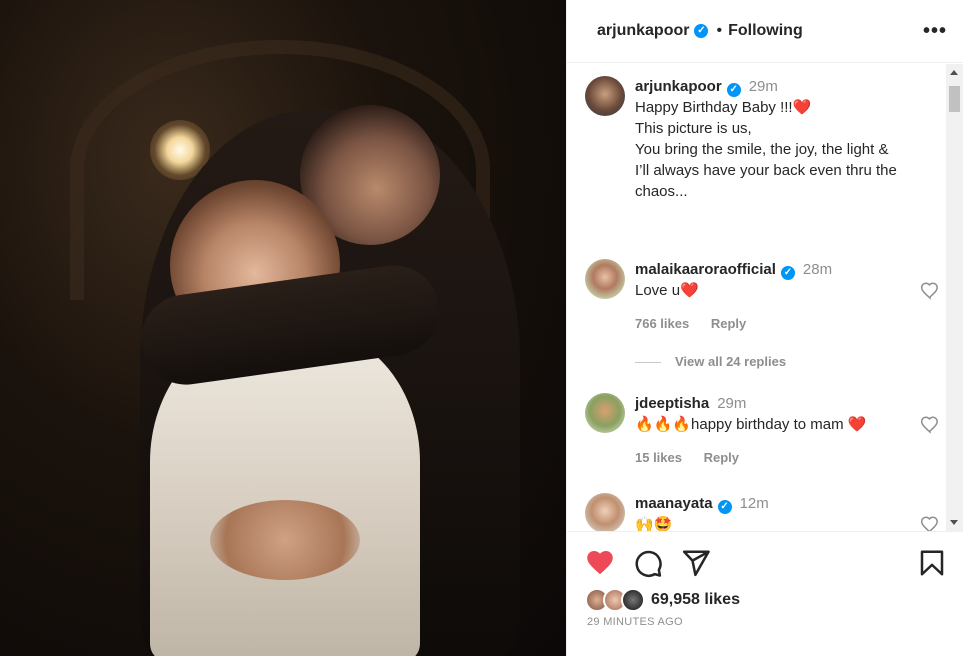 The image size is (963, 656). Describe the element at coordinates (780, 512) in the screenshot. I see `comment-body: maanayata ✓ 12m 🙌🤩` at that location.